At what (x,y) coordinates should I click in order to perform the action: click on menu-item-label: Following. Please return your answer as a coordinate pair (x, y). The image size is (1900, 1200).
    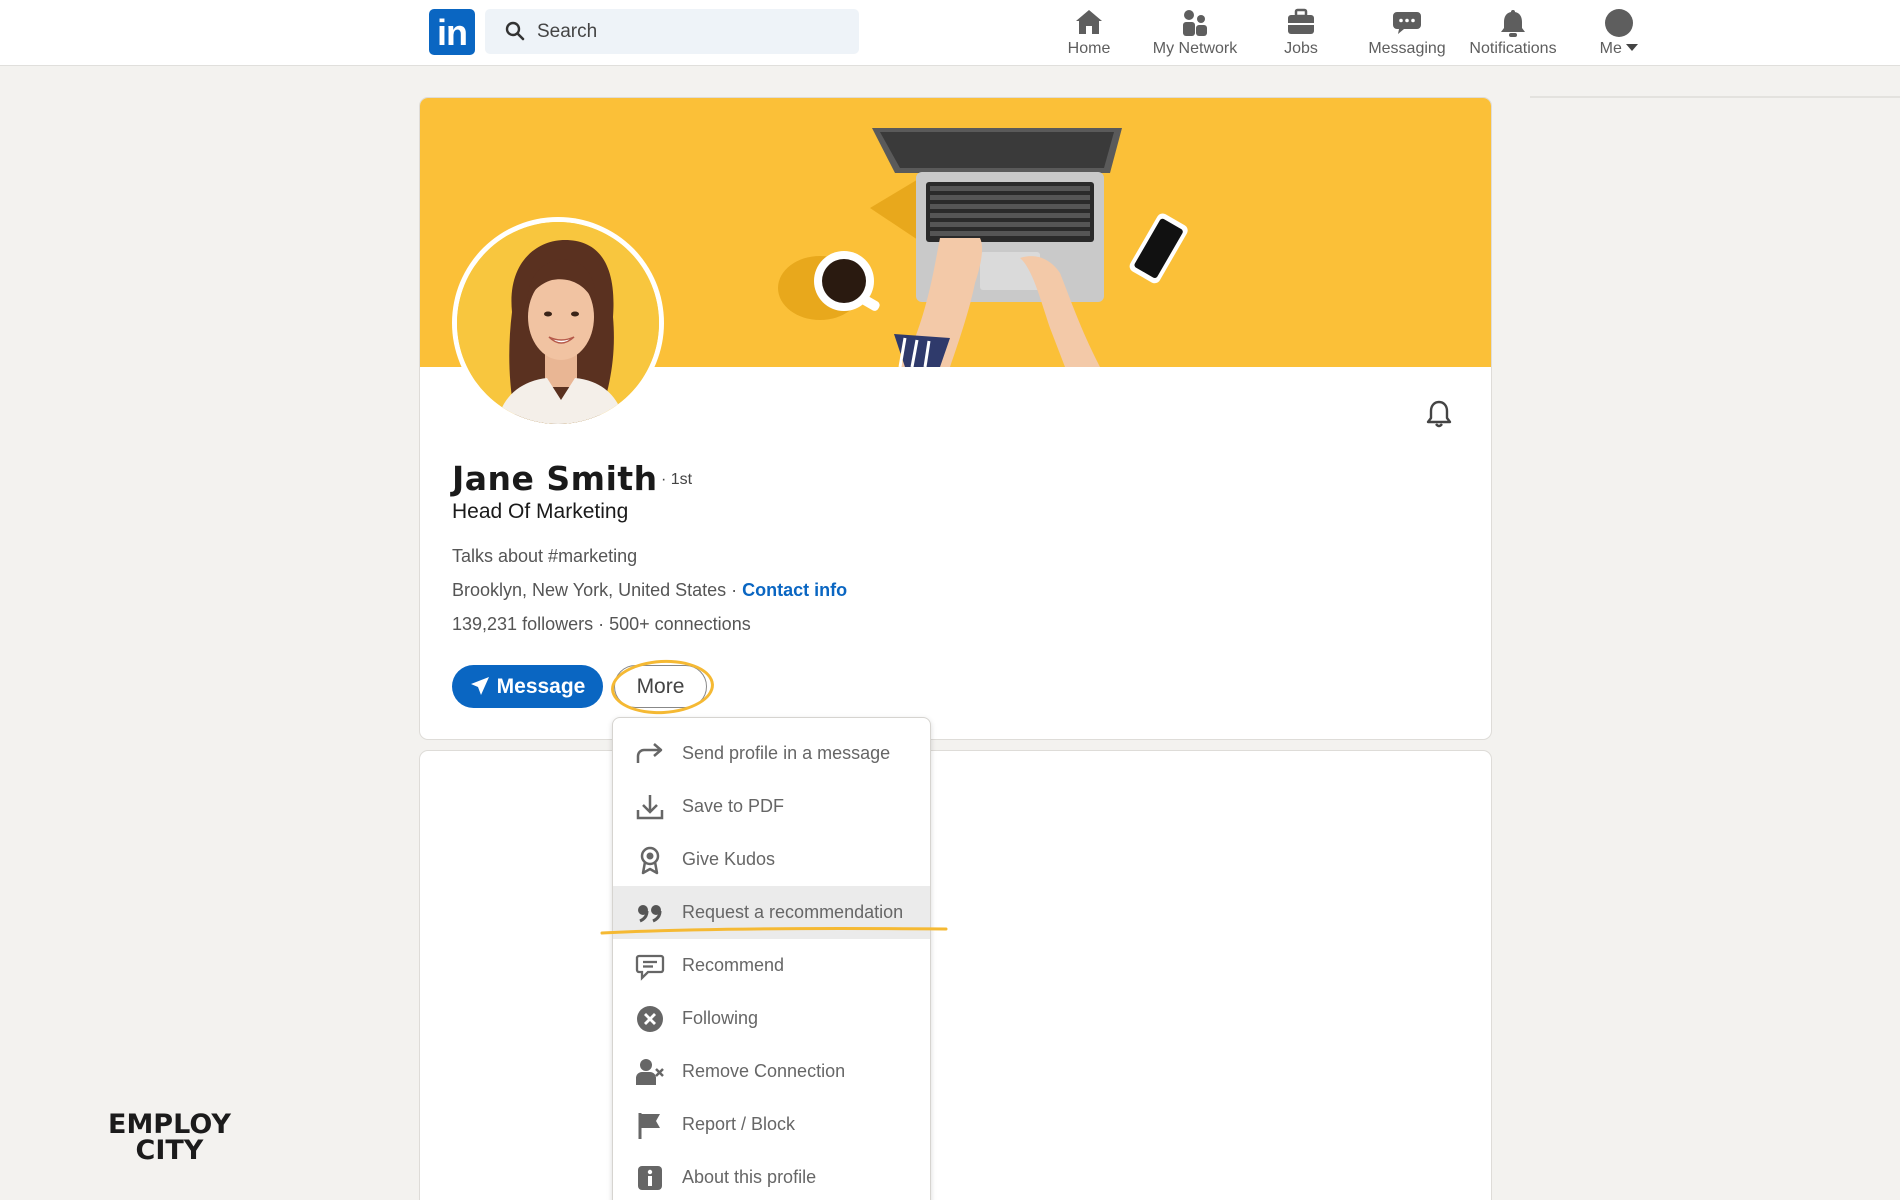
    Looking at the image, I should click on (720, 1018).